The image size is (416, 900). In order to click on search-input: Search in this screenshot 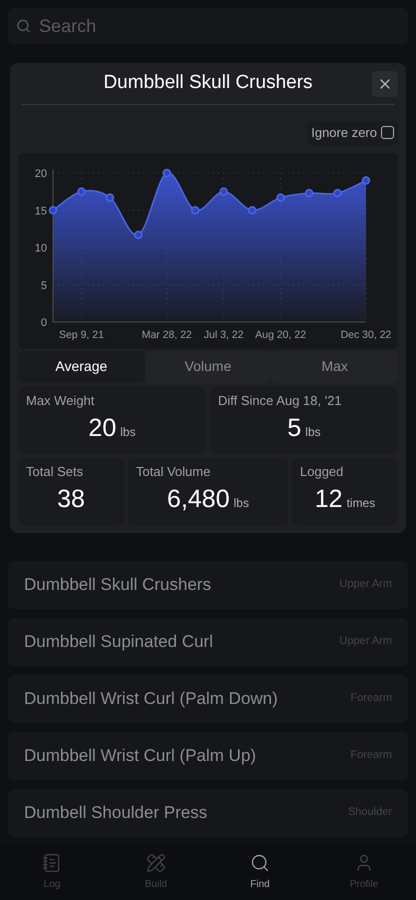, I will do `click(219, 26)`.